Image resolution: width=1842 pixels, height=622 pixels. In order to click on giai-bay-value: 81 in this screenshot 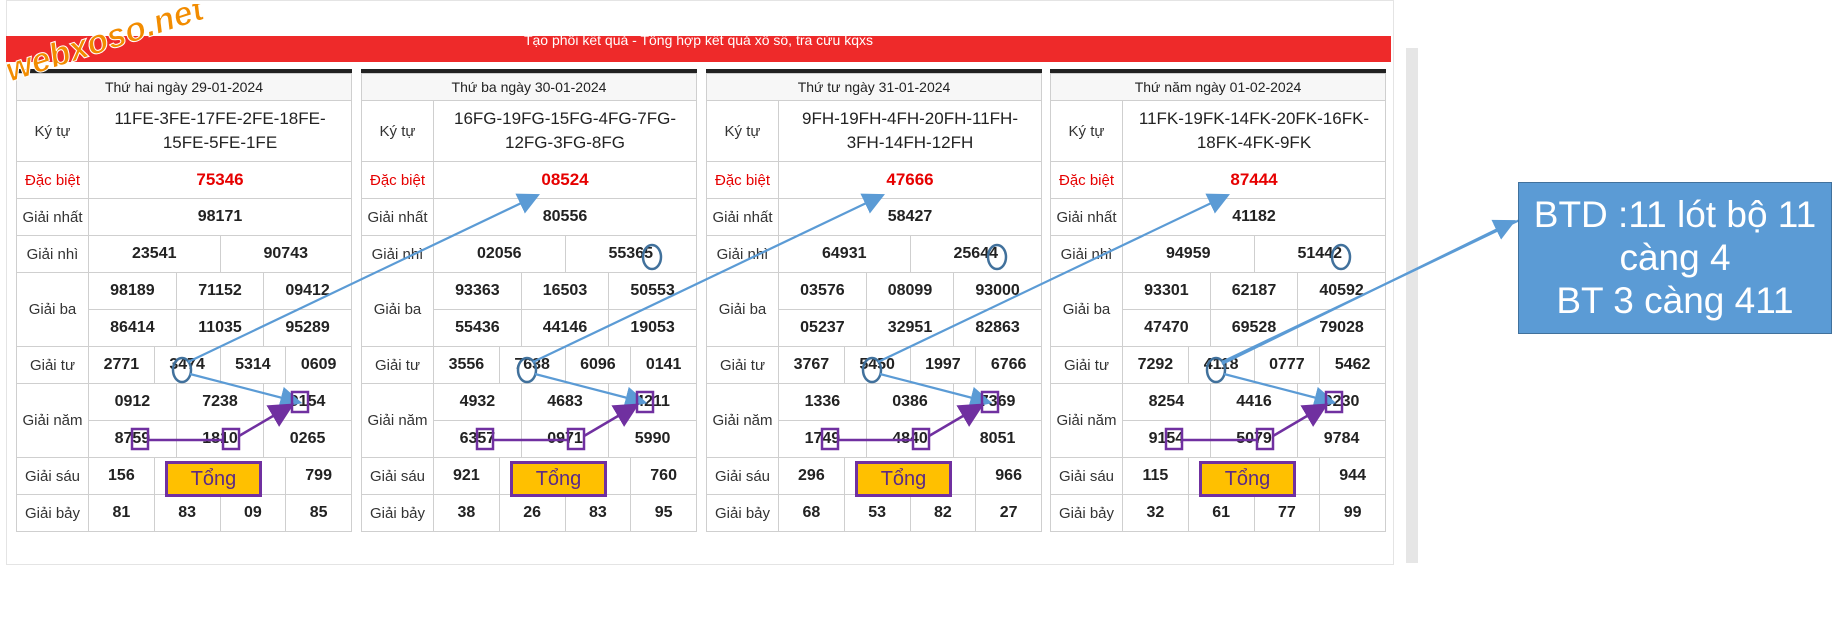, I will do `click(121, 513)`.